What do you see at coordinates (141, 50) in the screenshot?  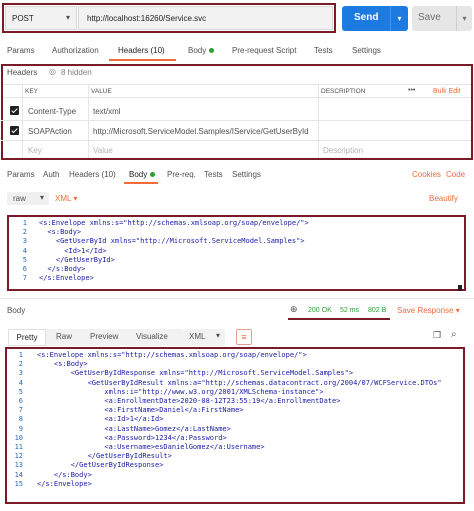 I see `tab-headers: Headers (10)` at bounding box center [141, 50].